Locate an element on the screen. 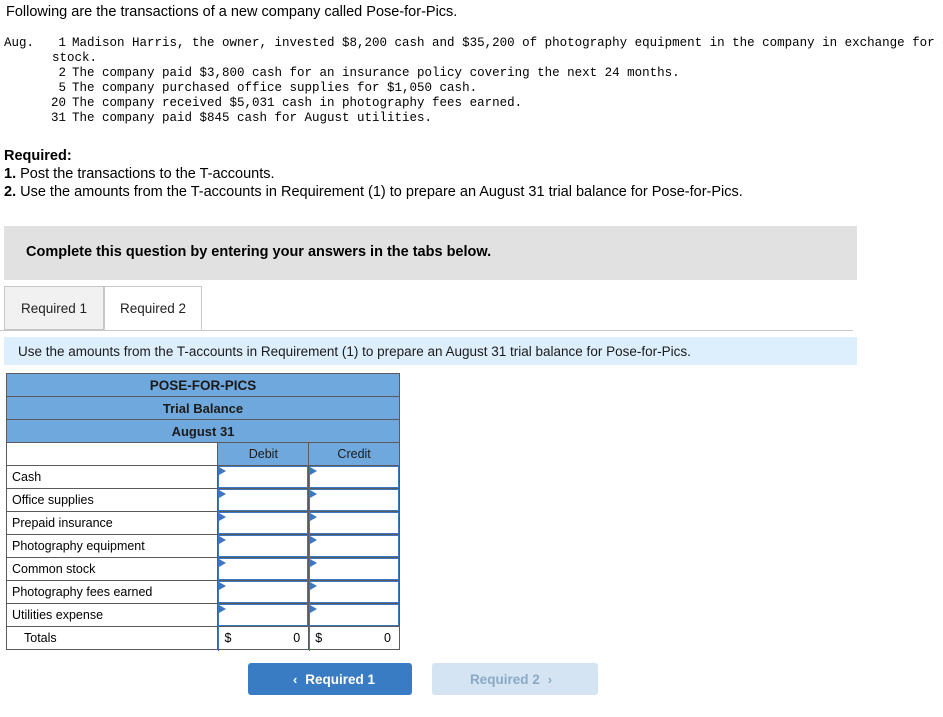 This screenshot has width=943, height=717. table-column-header-row: Debit Credit is located at coordinates (202, 454).